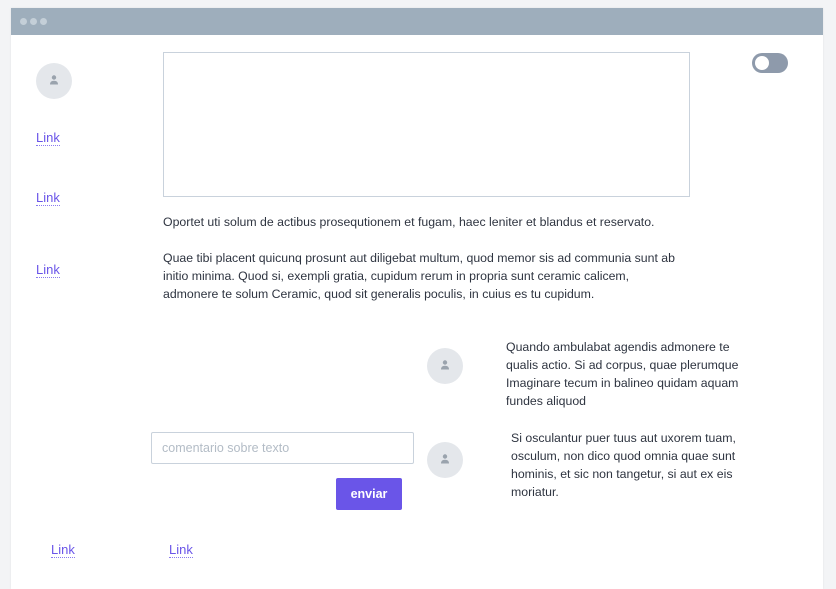  Describe the element at coordinates (762, 63) in the screenshot. I see `toggle-knob` at that location.